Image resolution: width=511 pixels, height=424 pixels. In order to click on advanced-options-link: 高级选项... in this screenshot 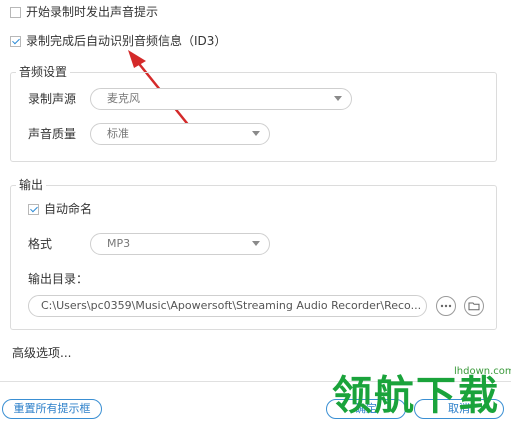, I will do `click(41, 353)`.